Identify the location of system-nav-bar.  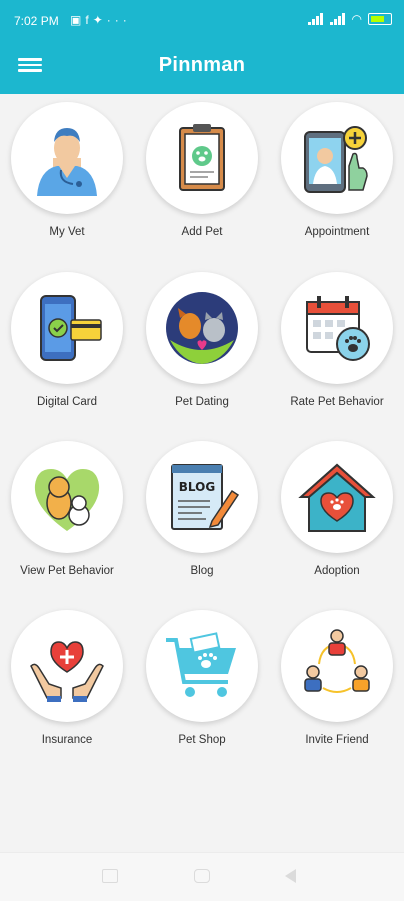
(202, 876).